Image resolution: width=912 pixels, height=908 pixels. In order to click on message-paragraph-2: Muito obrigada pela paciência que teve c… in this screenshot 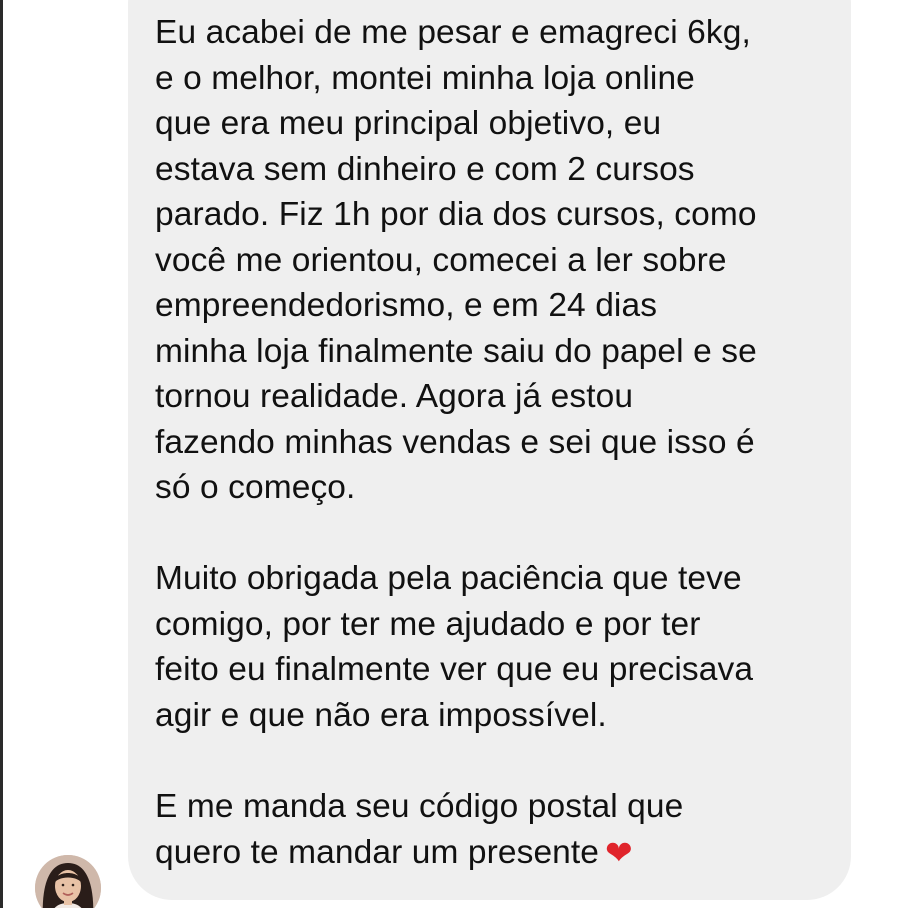, I will do `click(454, 647)`.